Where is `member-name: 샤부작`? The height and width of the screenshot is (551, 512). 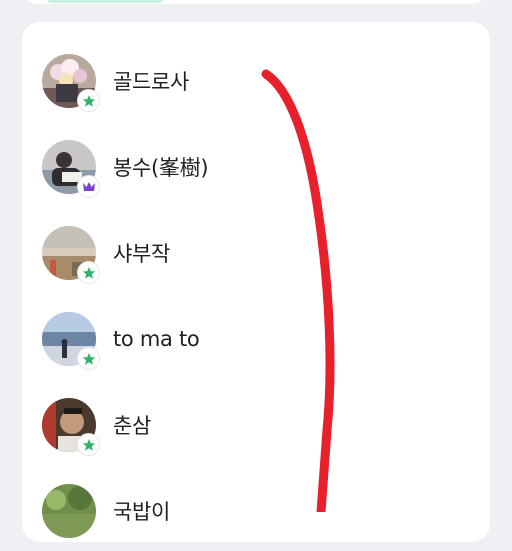
member-name: 샤부작 is located at coordinates (142, 254).